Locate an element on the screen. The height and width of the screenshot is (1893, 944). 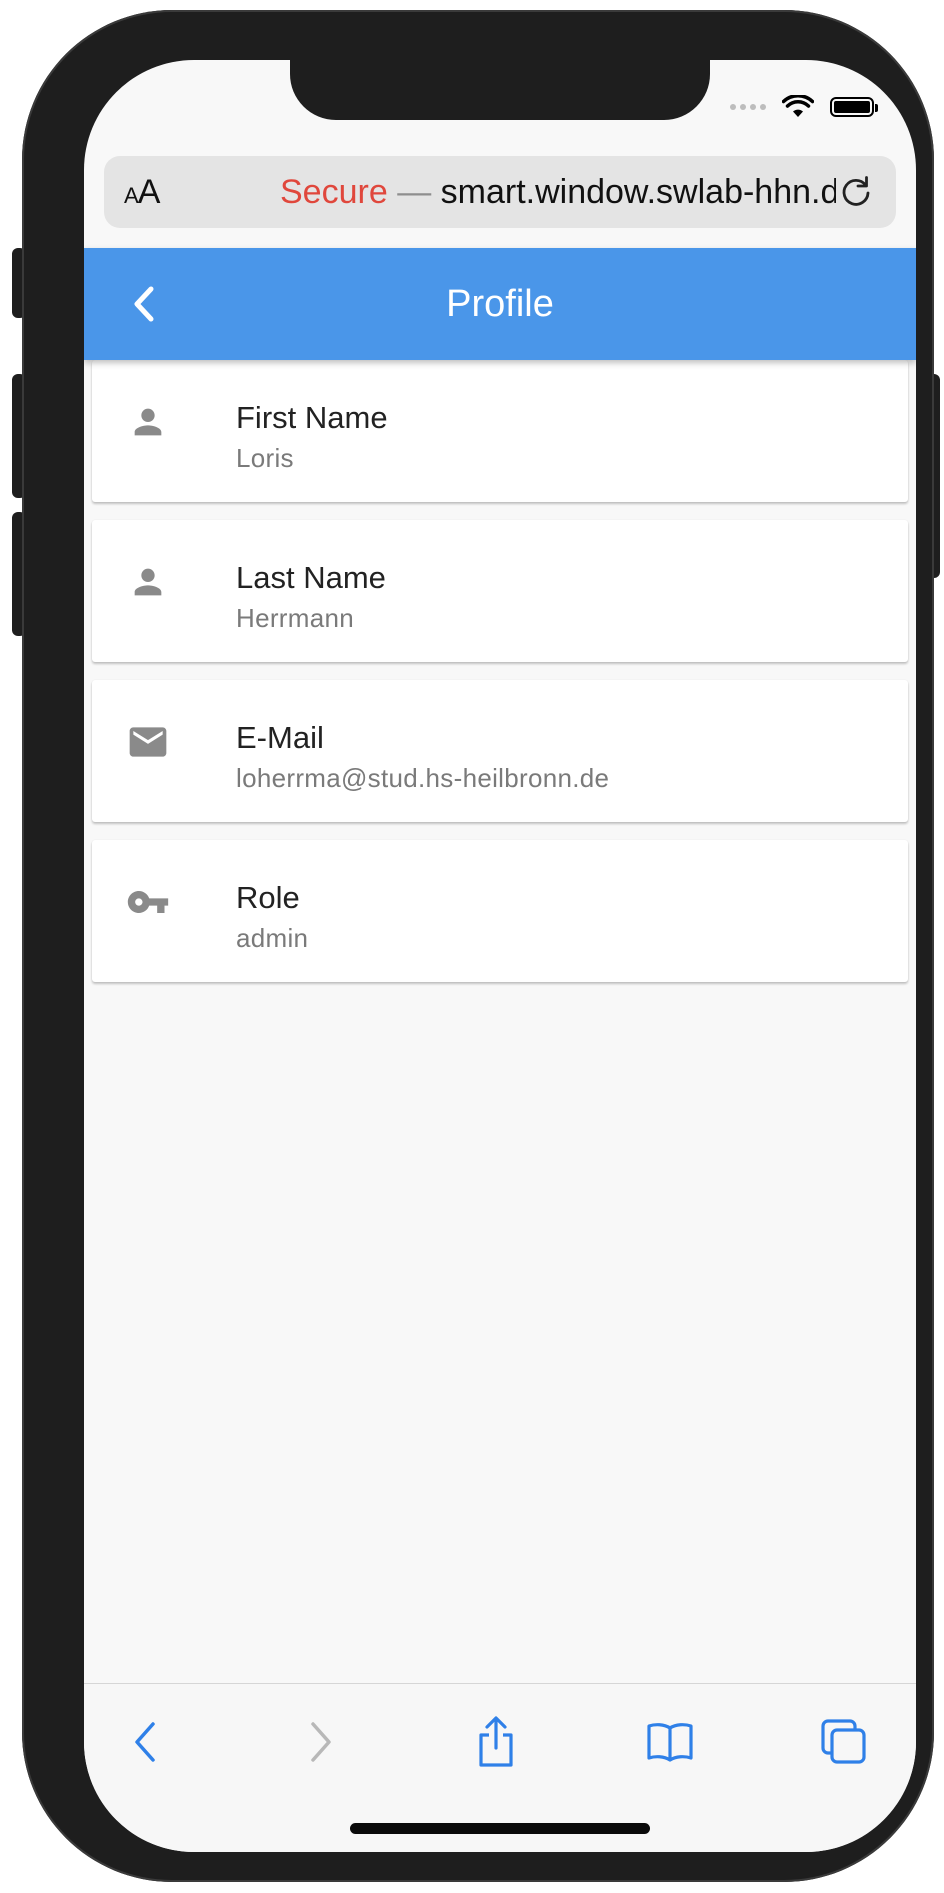
tabs-button is located at coordinates (844, 1742).